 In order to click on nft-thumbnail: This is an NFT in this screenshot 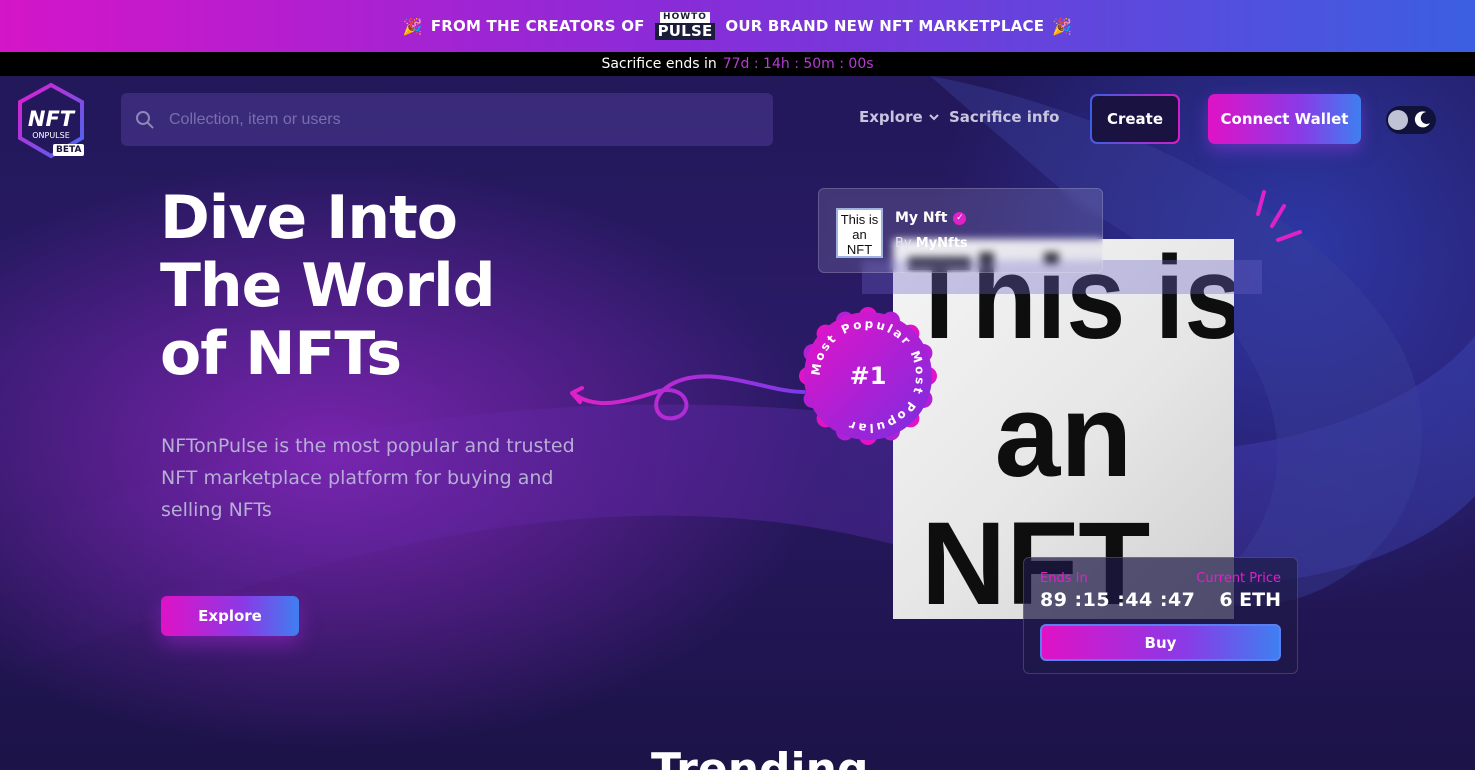, I will do `click(859, 233)`.